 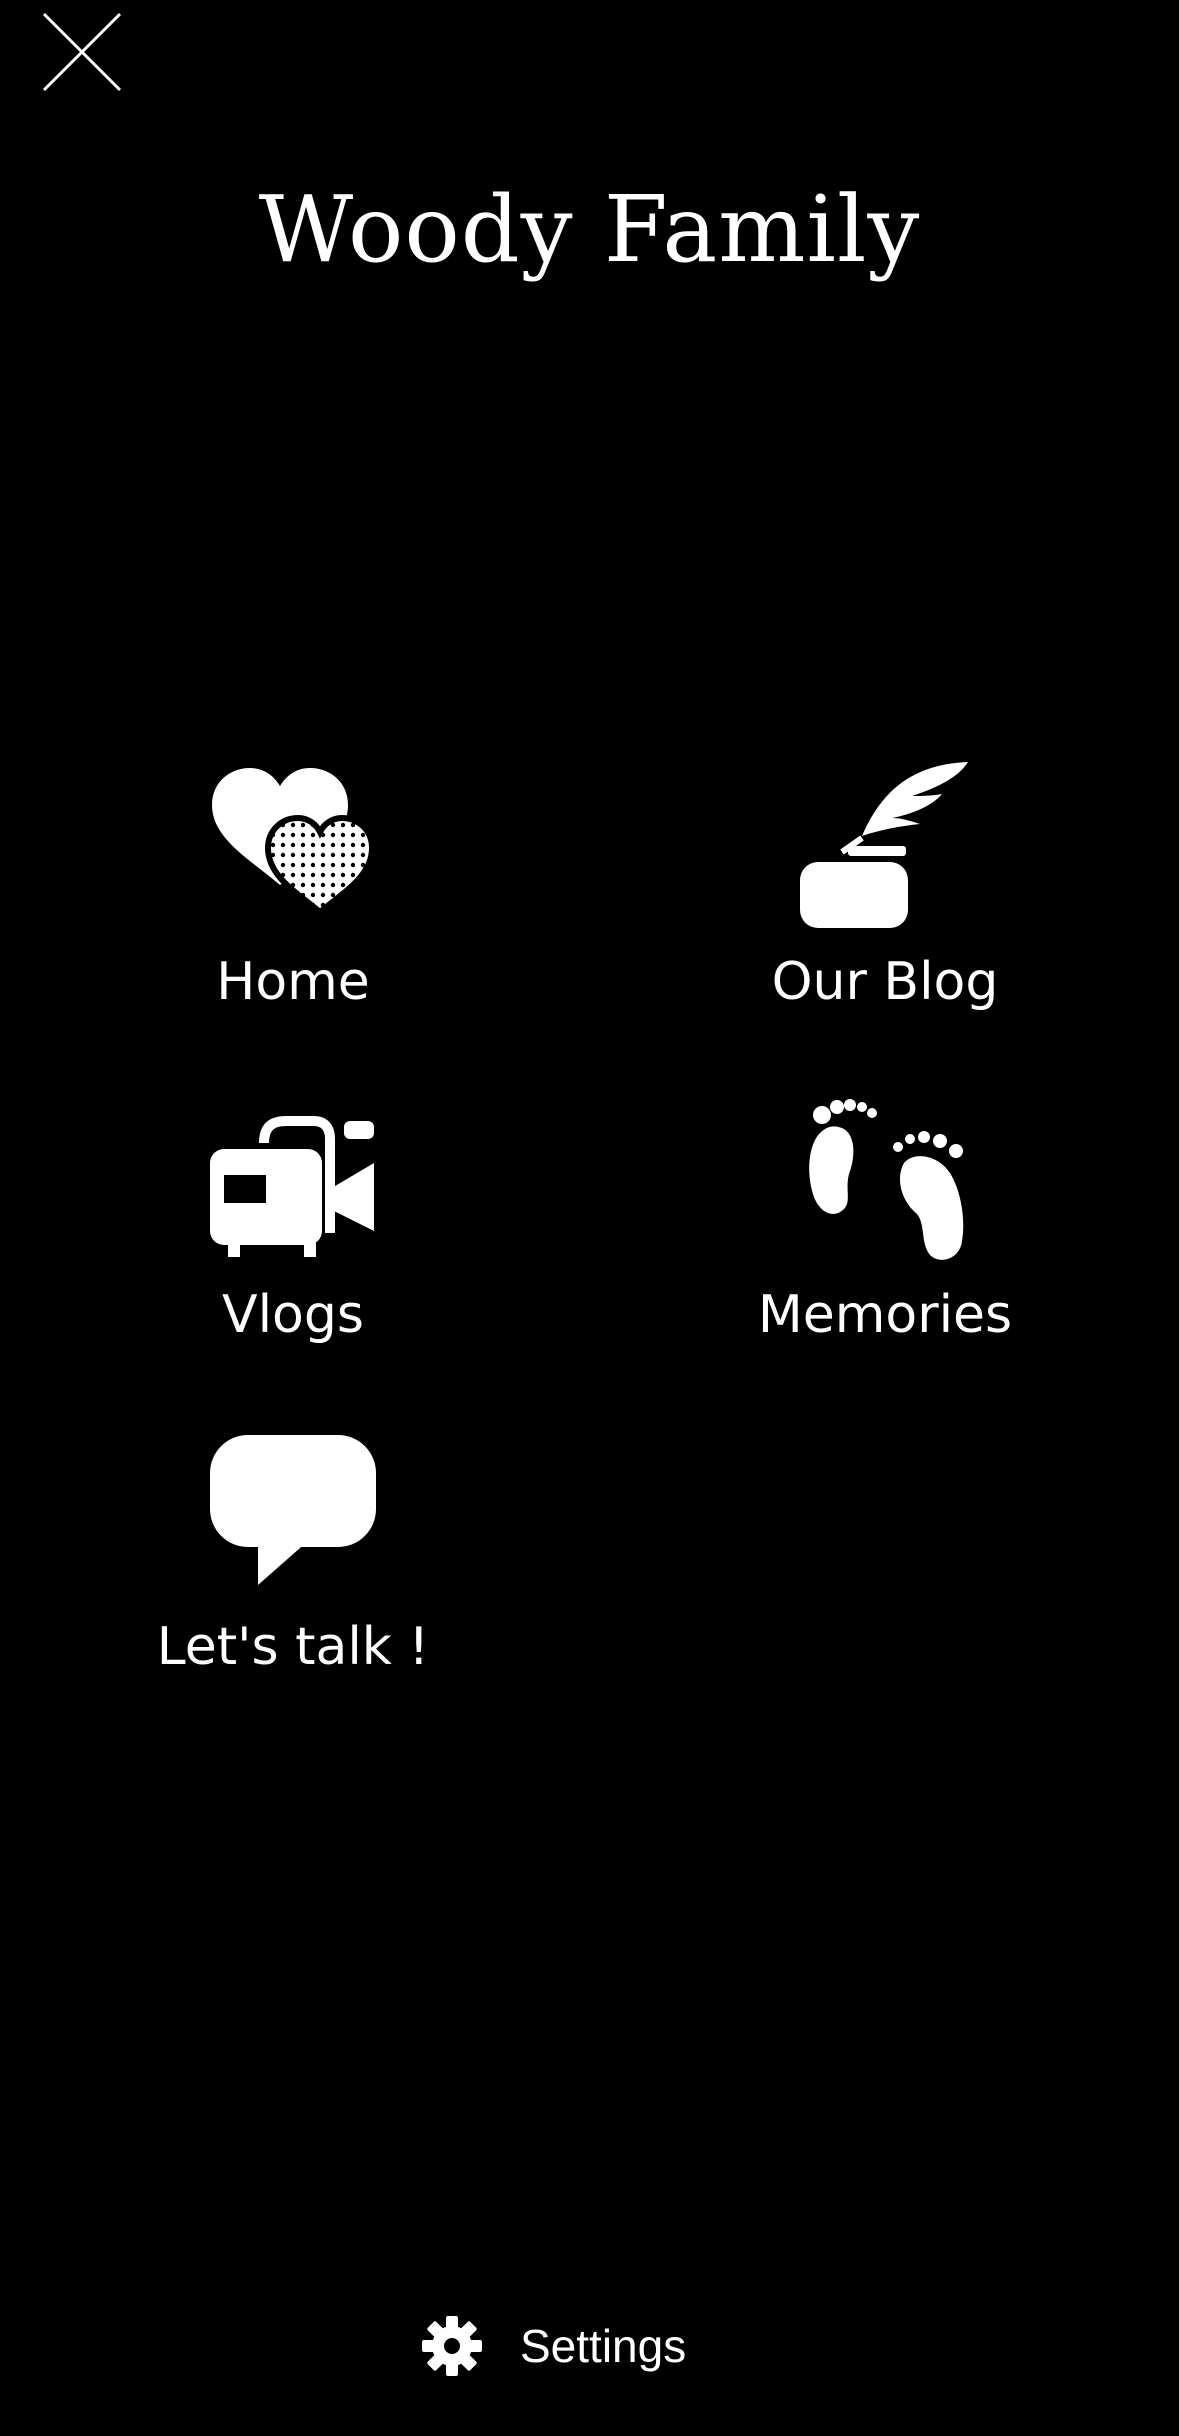 What do you see at coordinates (293, 1647) in the screenshot?
I see `menu-label-lets-talk: Let's talk !` at bounding box center [293, 1647].